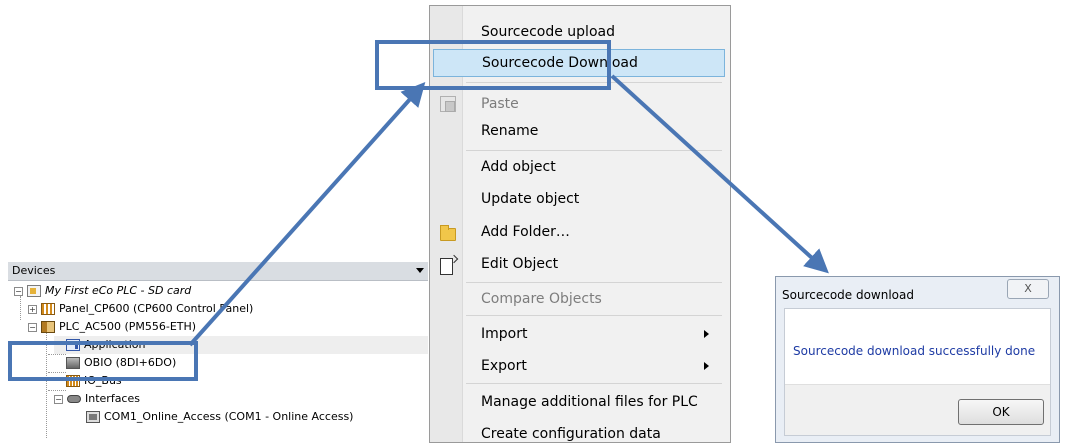  What do you see at coordinates (118, 290) in the screenshot?
I see `tree-item-label: My First eCo PLC - SD card` at bounding box center [118, 290].